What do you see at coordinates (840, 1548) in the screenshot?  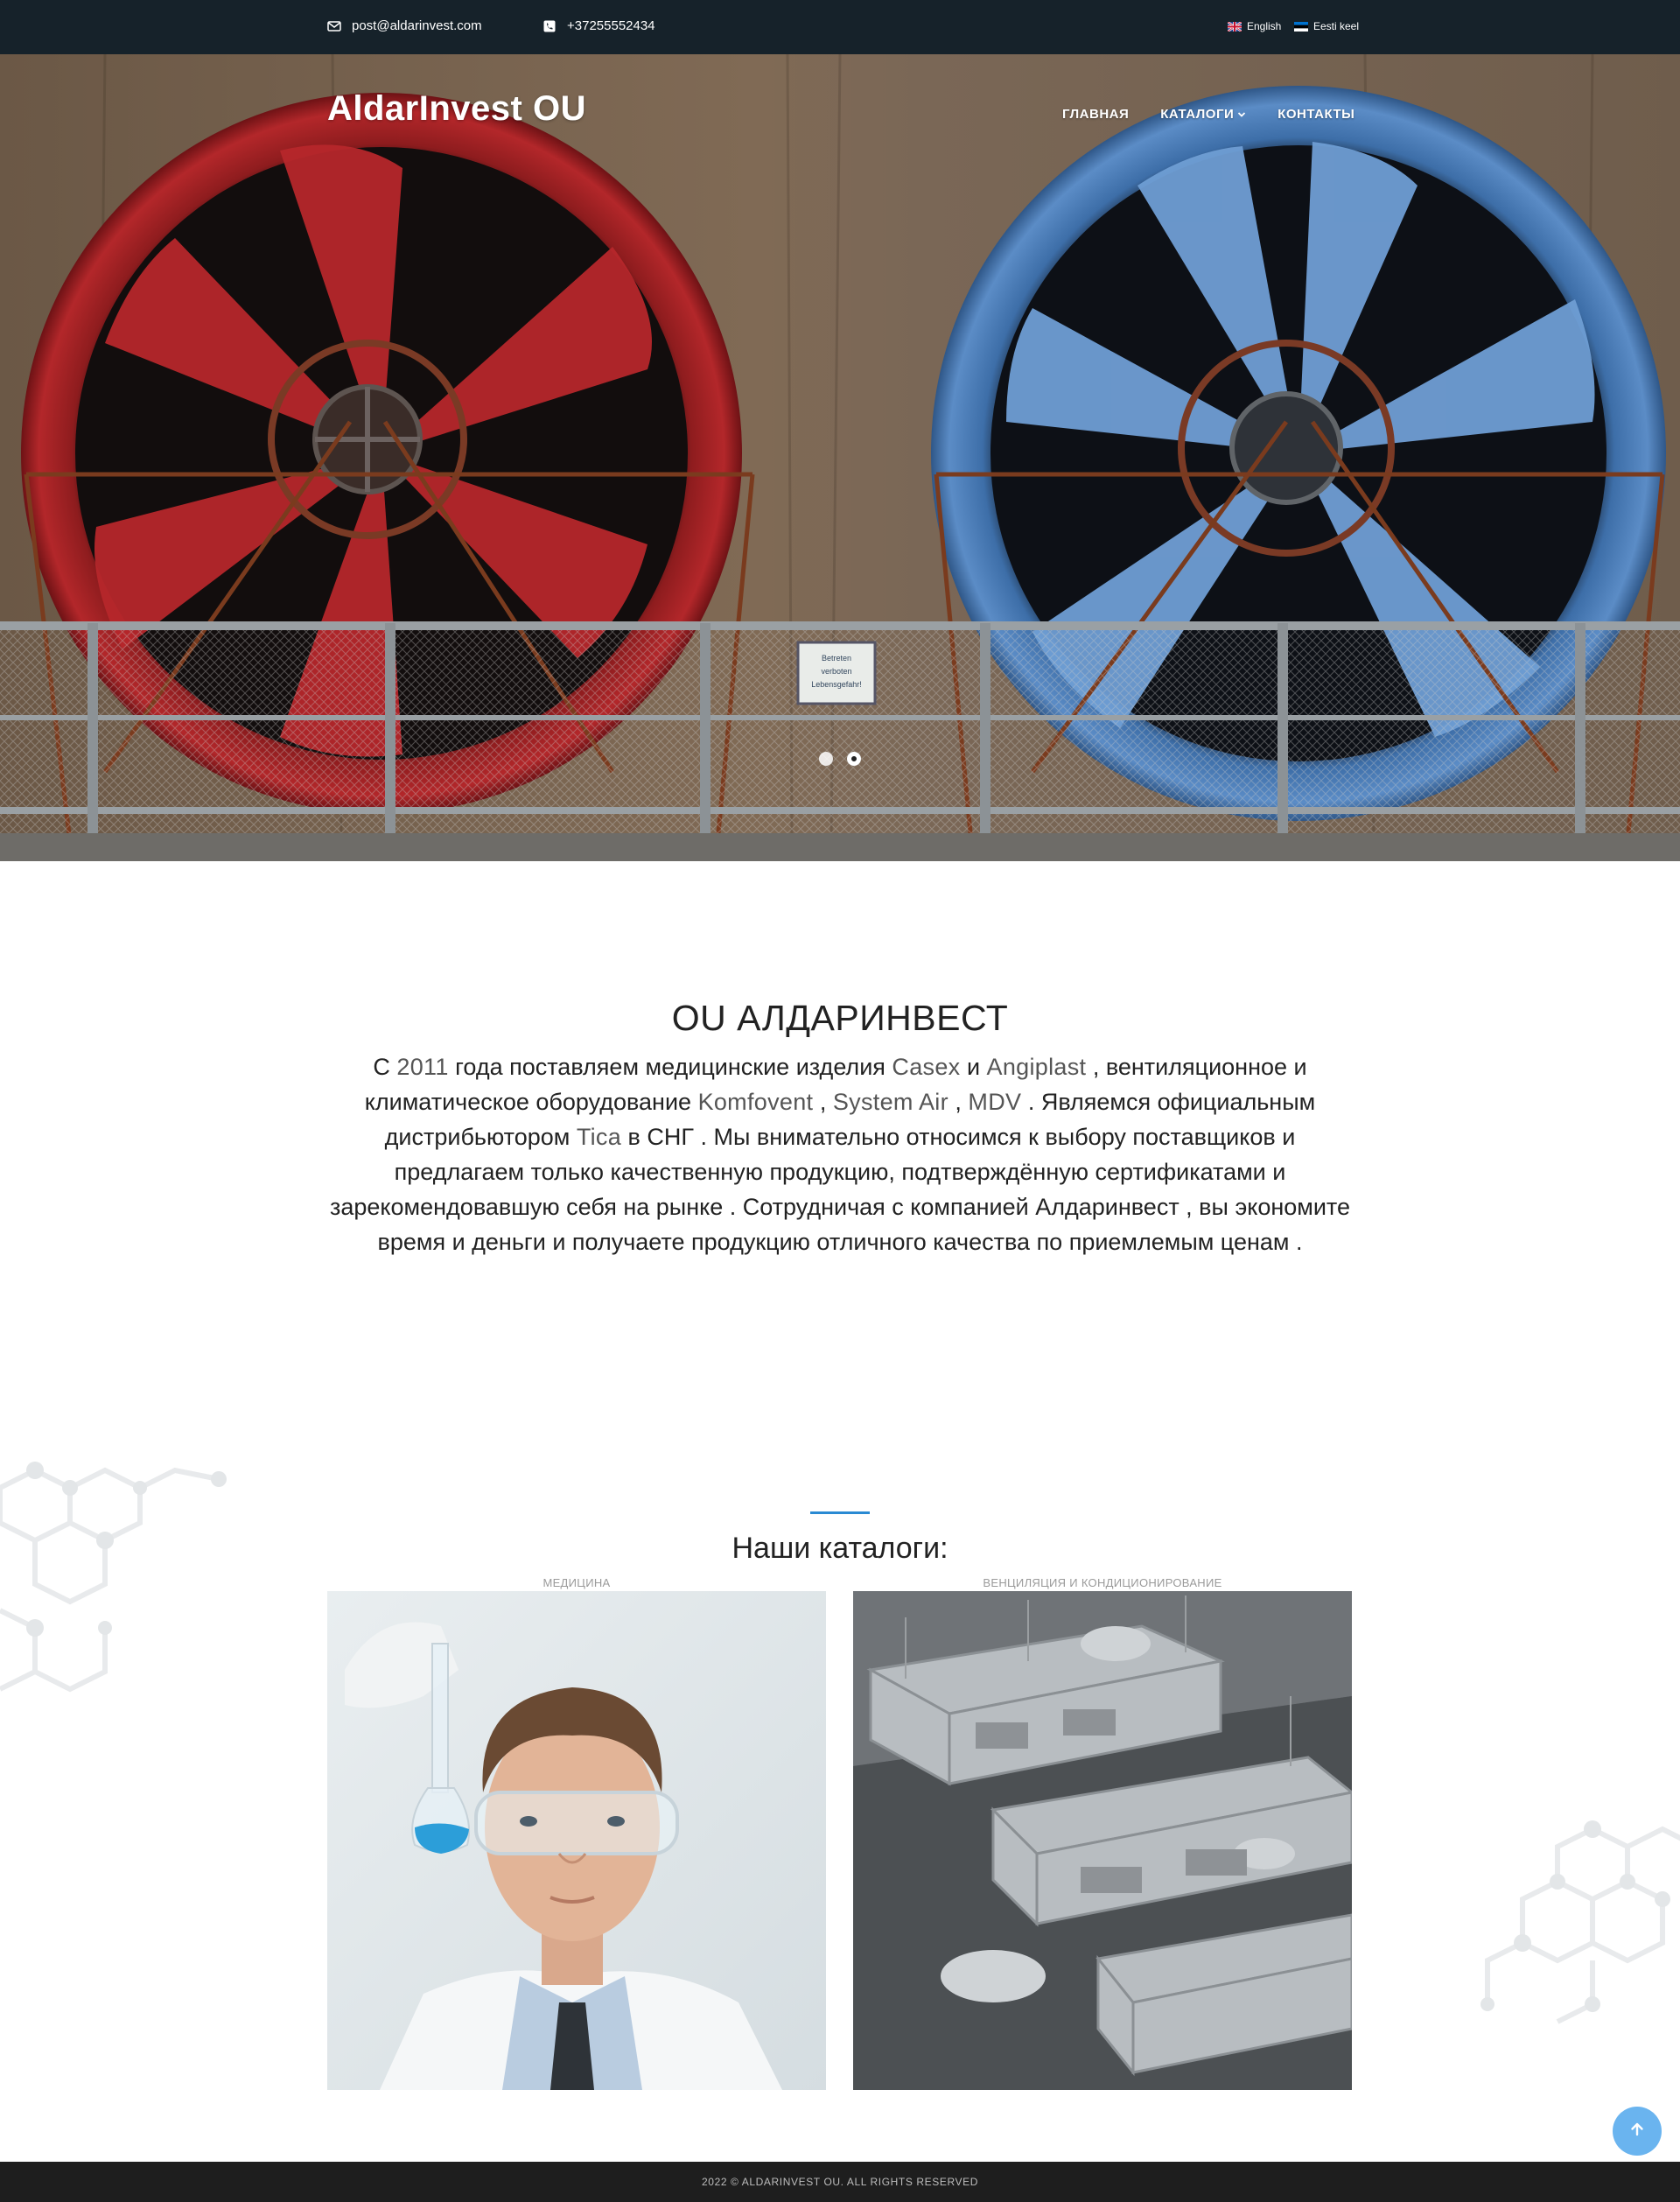 I see `catalogs-title: Наши каталоги:` at bounding box center [840, 1548].